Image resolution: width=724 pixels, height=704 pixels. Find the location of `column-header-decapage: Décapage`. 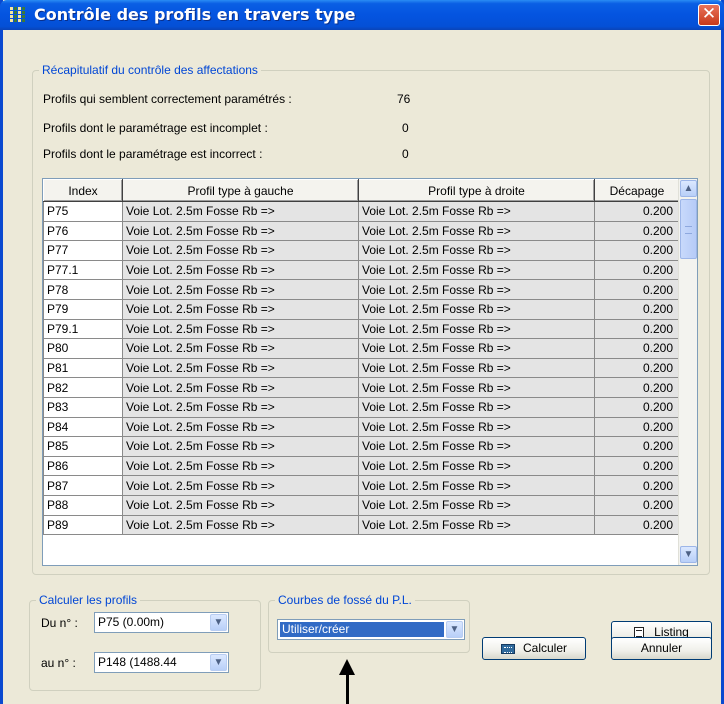

column-header-decapage: Décapage is located at coordinates (637, 190).